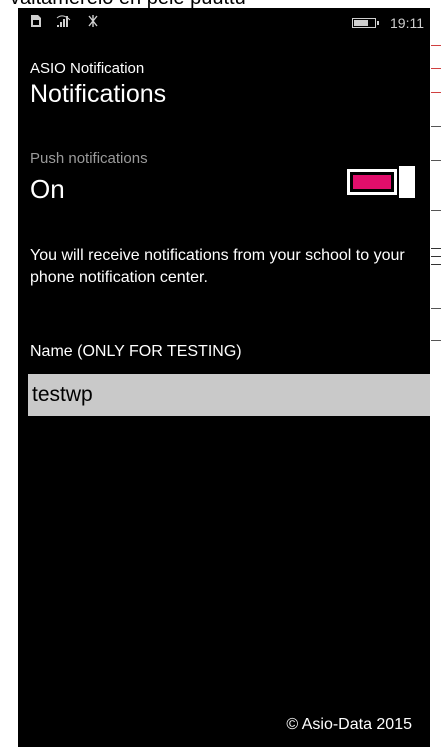 This screenshot has height=747, width=448. What do you see at coordinates (349, 724) in the screenshot?
I see `copyright-footer: © Asio-Data 2015` at bounding box center [349, 724].